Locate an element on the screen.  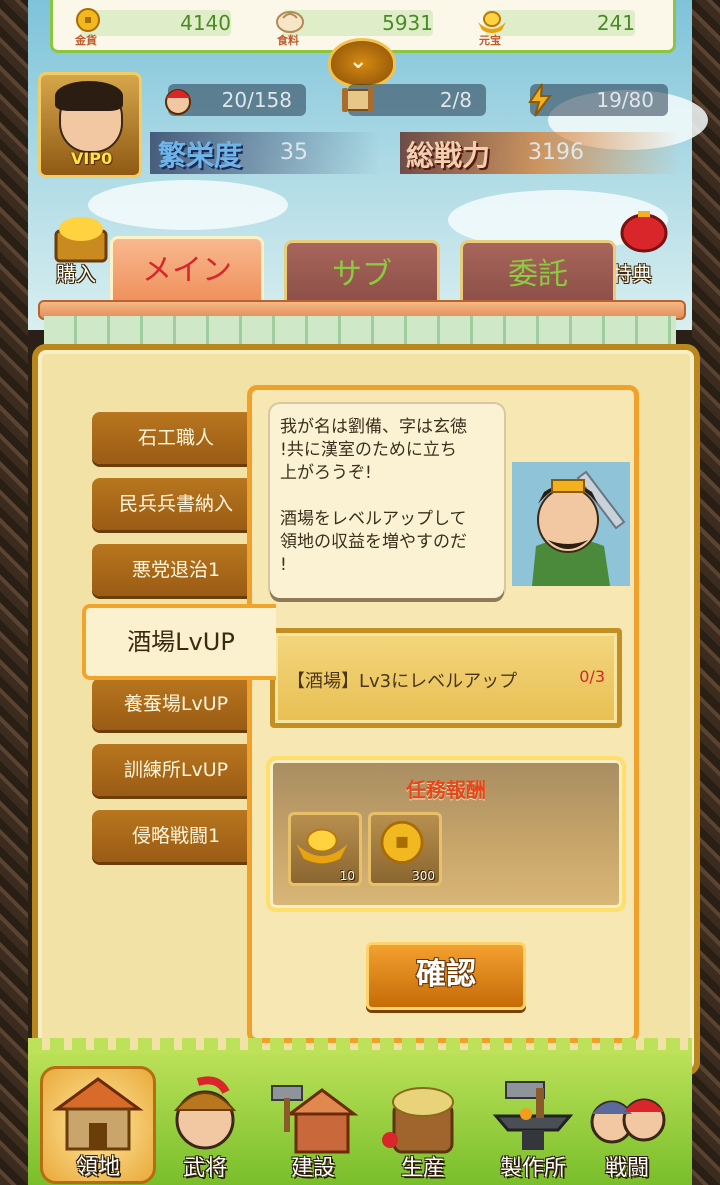
quest-objective: 【酒場】Lv3にレベルアップ 0/3 is located at coordinates (446, 678).